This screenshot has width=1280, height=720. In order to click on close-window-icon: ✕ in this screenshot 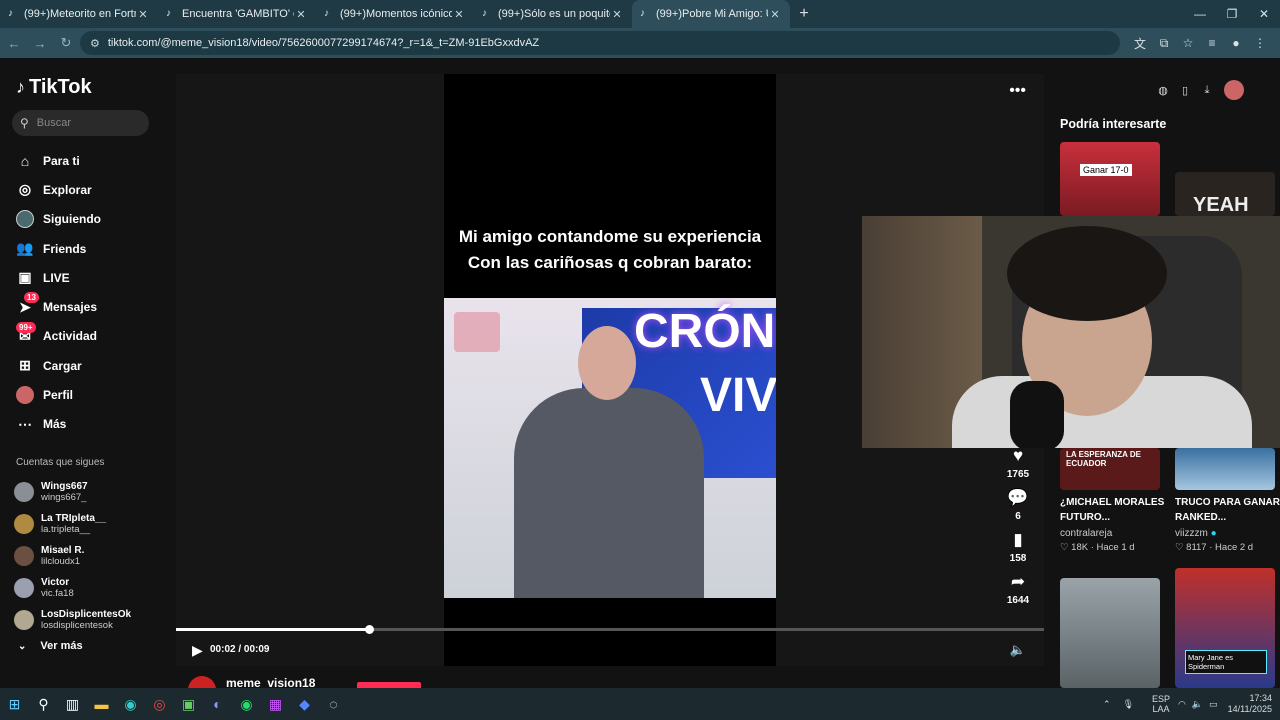, I will do `click(1264, 14)`.